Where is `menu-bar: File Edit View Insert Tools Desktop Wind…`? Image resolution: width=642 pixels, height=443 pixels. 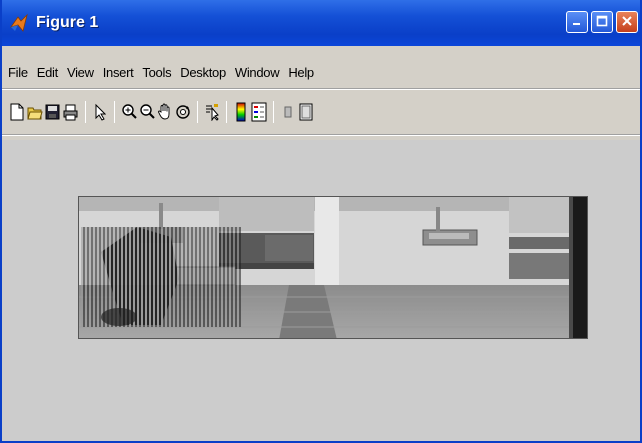
menu-bar: File Edit View Insert Tools Desktop Wind… is located at coordinates (321, 72).